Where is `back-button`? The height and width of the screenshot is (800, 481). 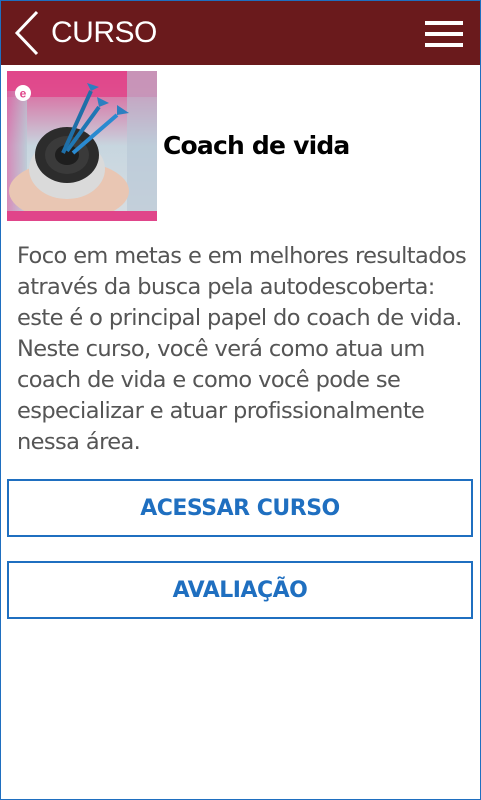 back-button is located at coordinates (28, 33).